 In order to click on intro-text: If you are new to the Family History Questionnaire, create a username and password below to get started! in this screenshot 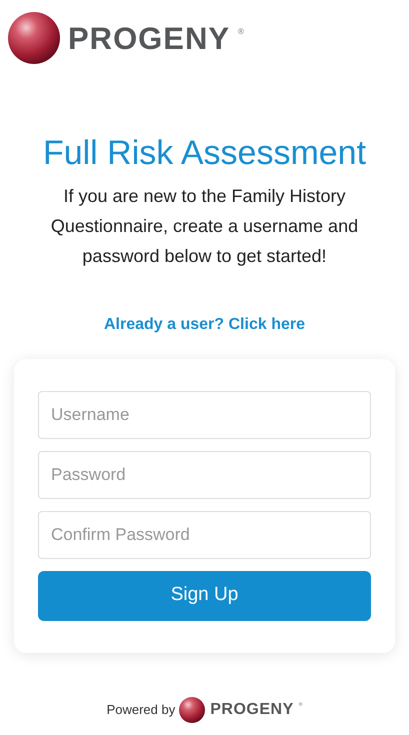, I will do `click(205, 226)`.